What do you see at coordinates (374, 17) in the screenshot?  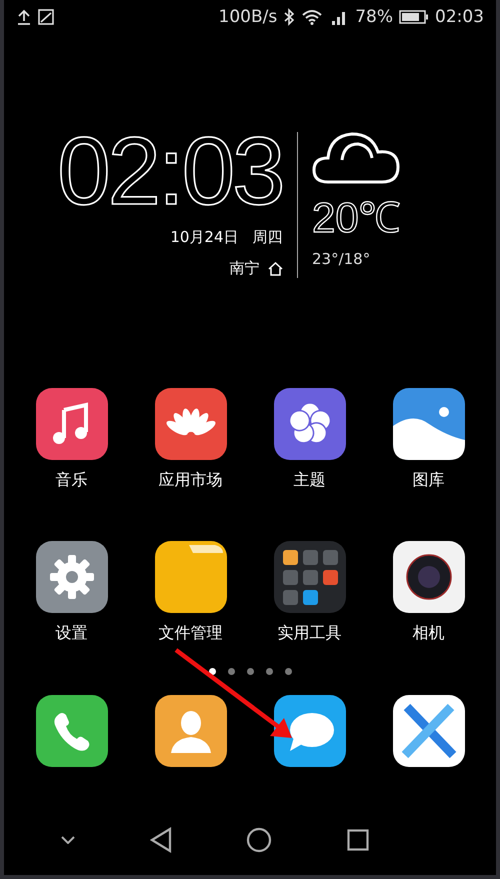 I see `battery-percent: 78%` at bounding box center [374, 17].